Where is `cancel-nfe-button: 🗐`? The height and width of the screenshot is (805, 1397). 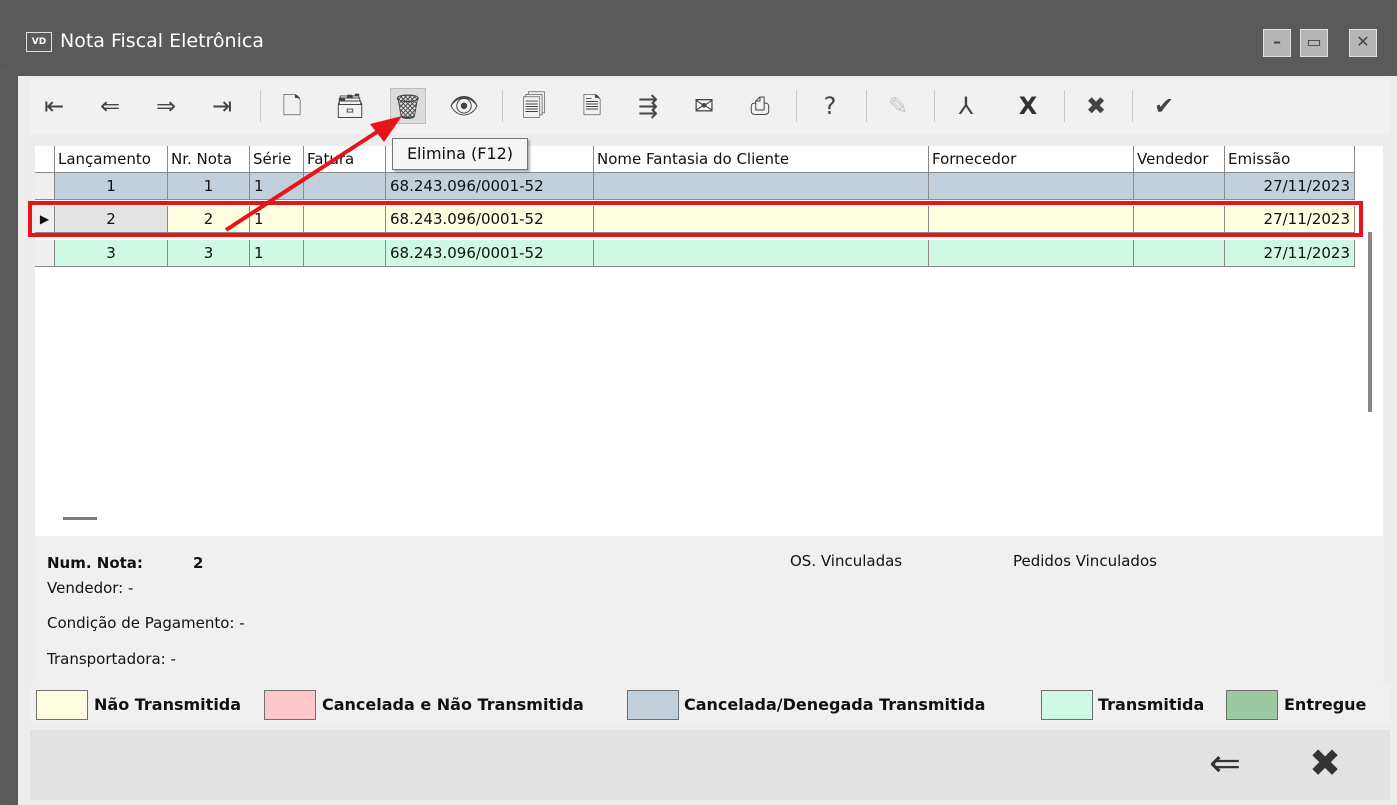 cancel-nfe-button: 🗐 is located at coordinates (534, 106).